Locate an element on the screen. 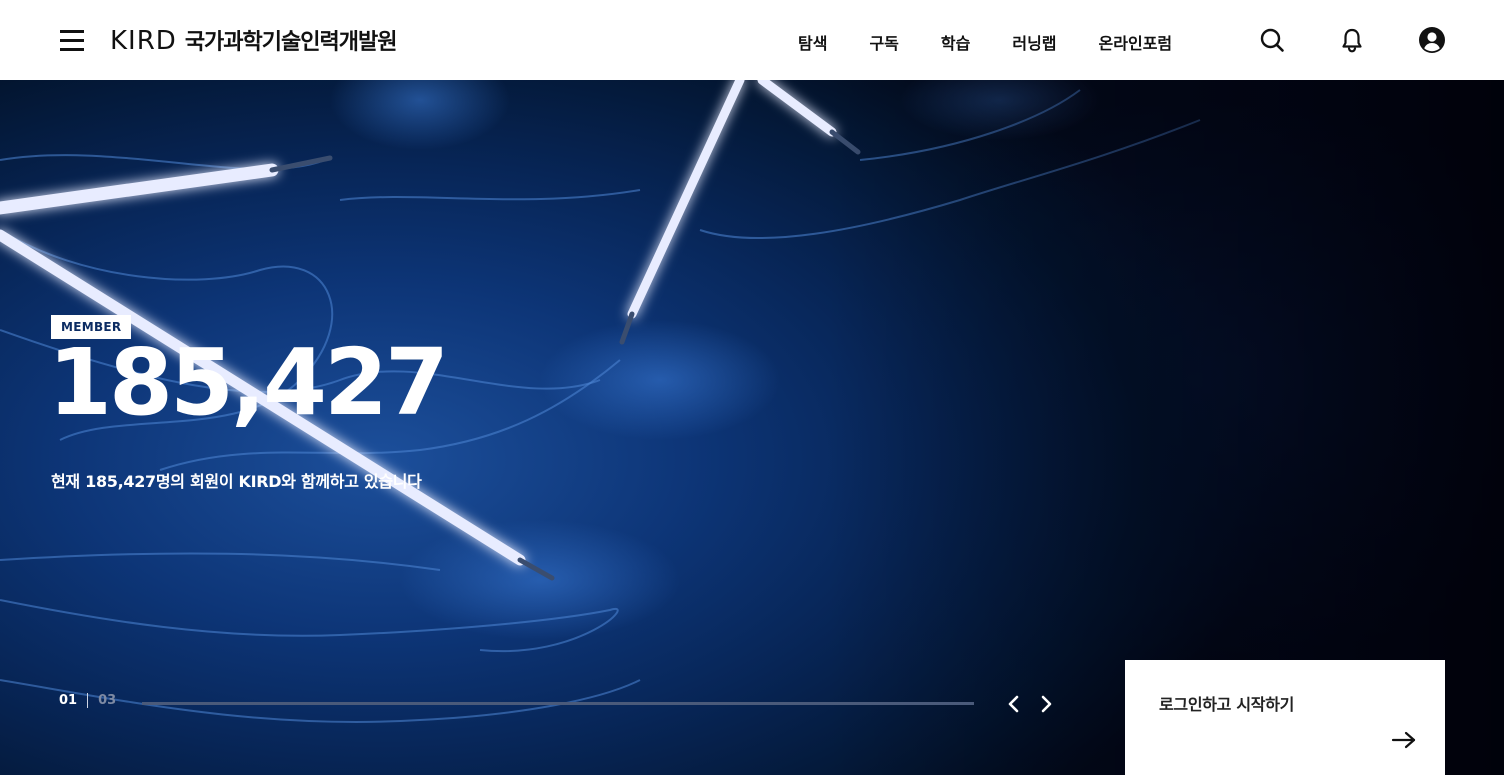 The height and width of the screenshot is (775, 1504). arrow-right-icon is located at coordinates (1404, 740).